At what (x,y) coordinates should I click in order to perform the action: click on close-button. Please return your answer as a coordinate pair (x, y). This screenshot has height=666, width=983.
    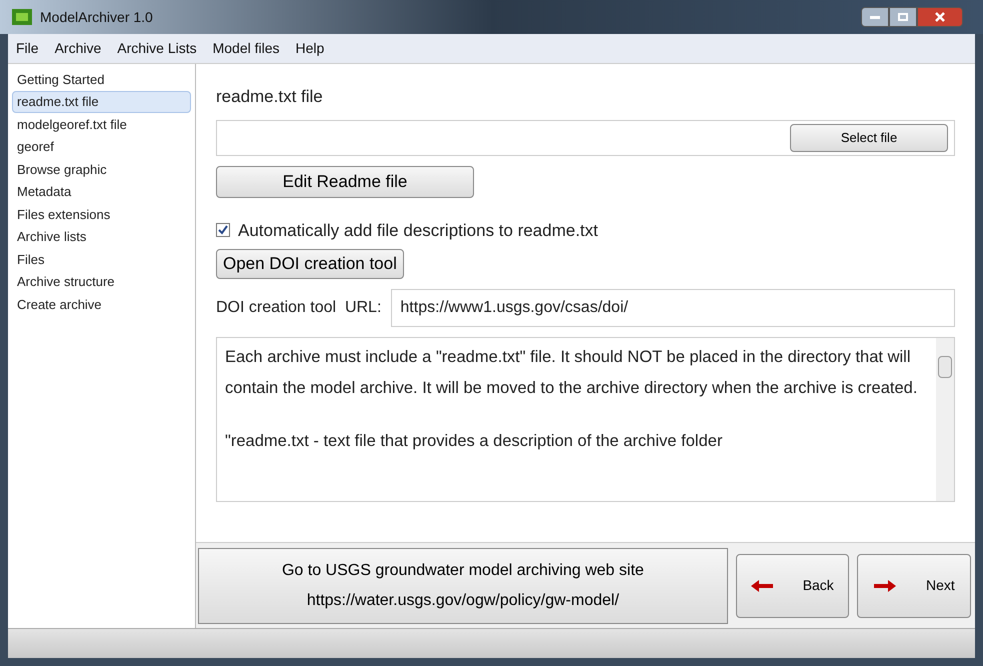
    Looking at the image, I should click on (940, 17).